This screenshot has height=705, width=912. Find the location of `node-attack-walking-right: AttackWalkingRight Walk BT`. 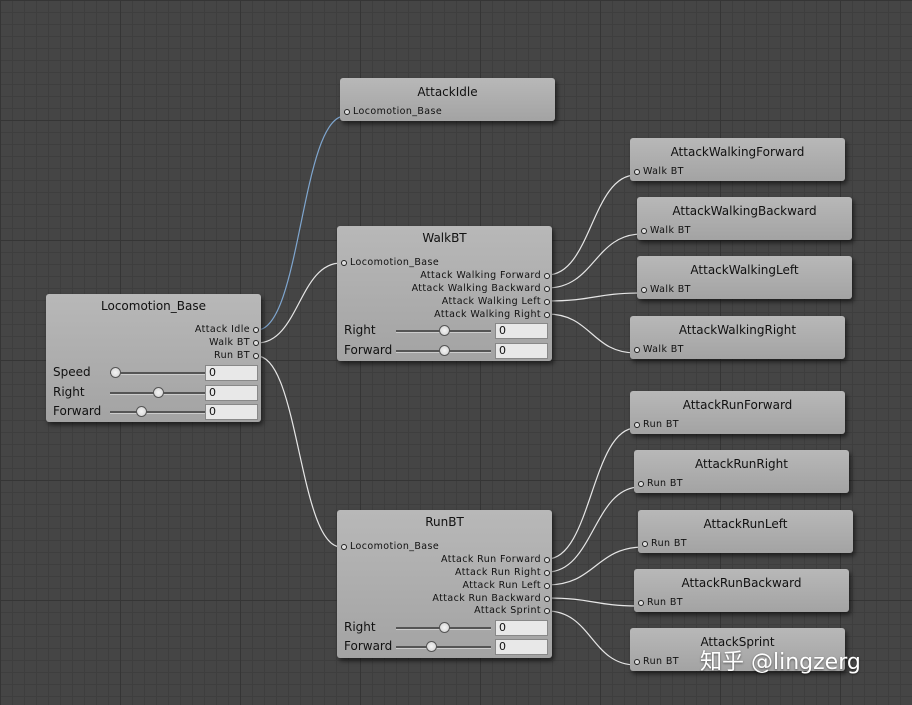

node-attack-walking-right: AttackWalkingRight Walk BT is located at coordinates (737, 337).